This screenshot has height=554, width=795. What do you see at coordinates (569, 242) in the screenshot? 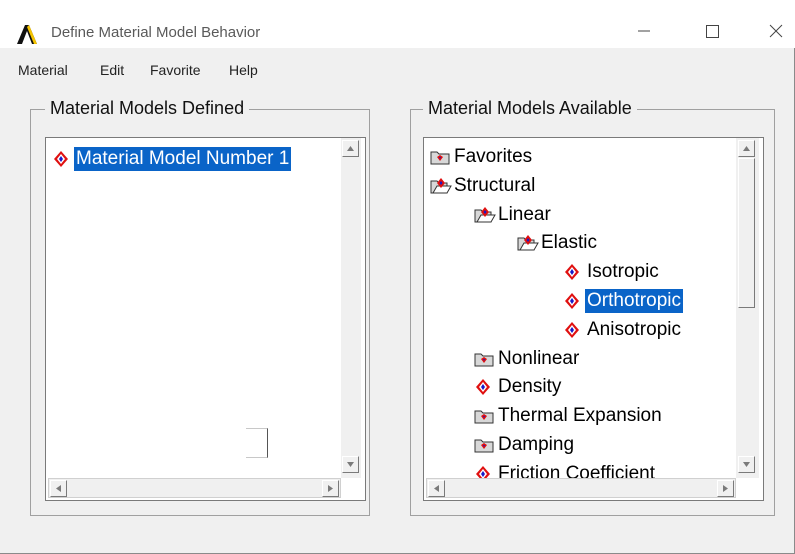
I see `tree-item-label: Elastic` at bounding box center [569, 242].